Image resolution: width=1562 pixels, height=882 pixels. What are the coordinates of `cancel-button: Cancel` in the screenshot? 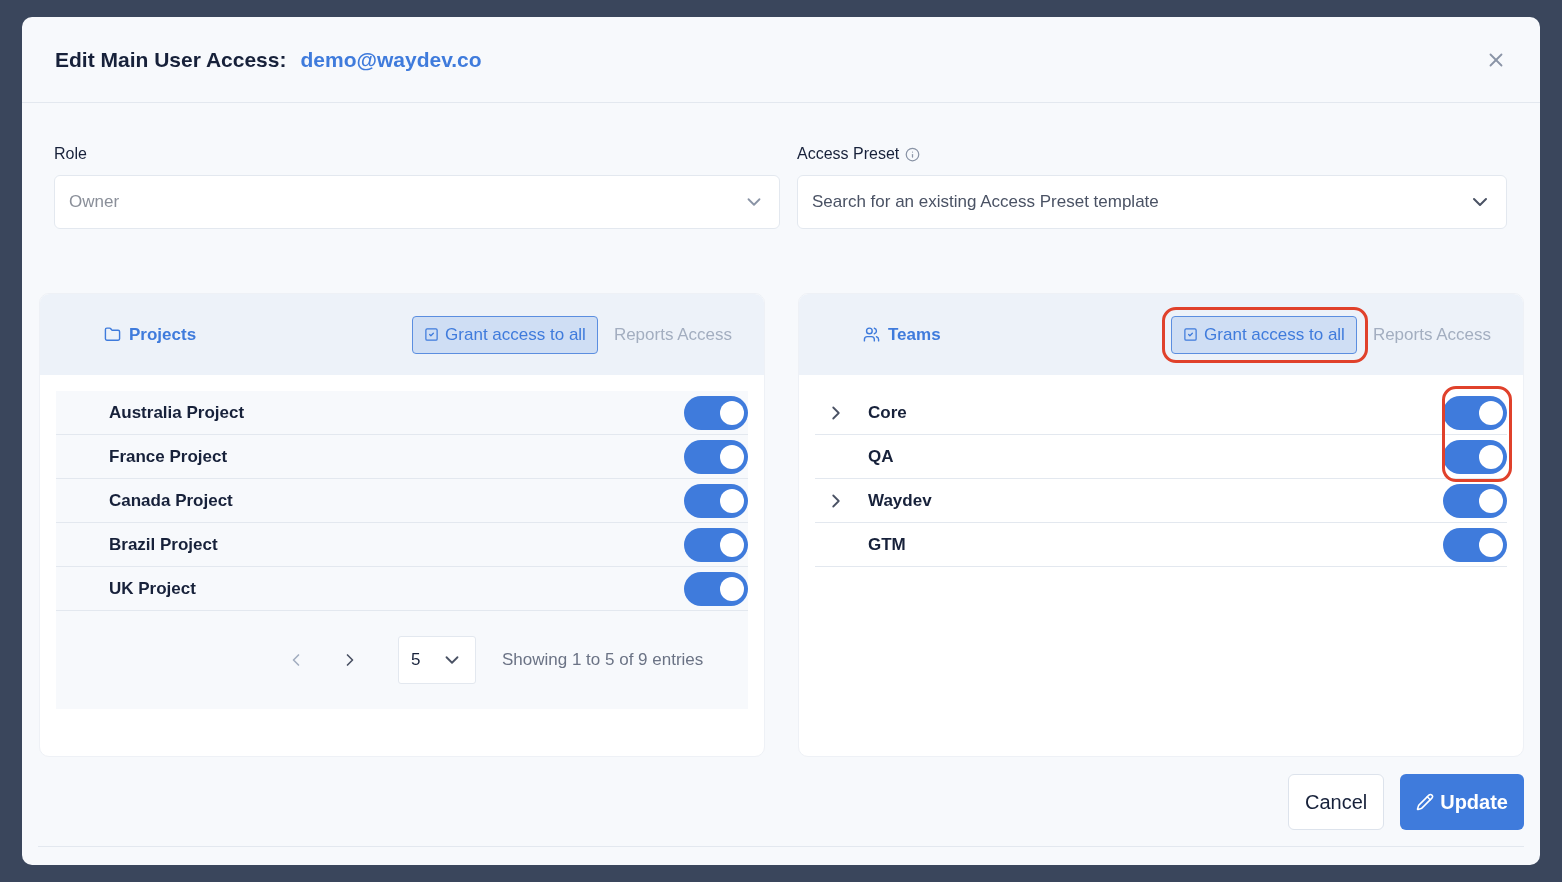 It's located at (1336, 802).